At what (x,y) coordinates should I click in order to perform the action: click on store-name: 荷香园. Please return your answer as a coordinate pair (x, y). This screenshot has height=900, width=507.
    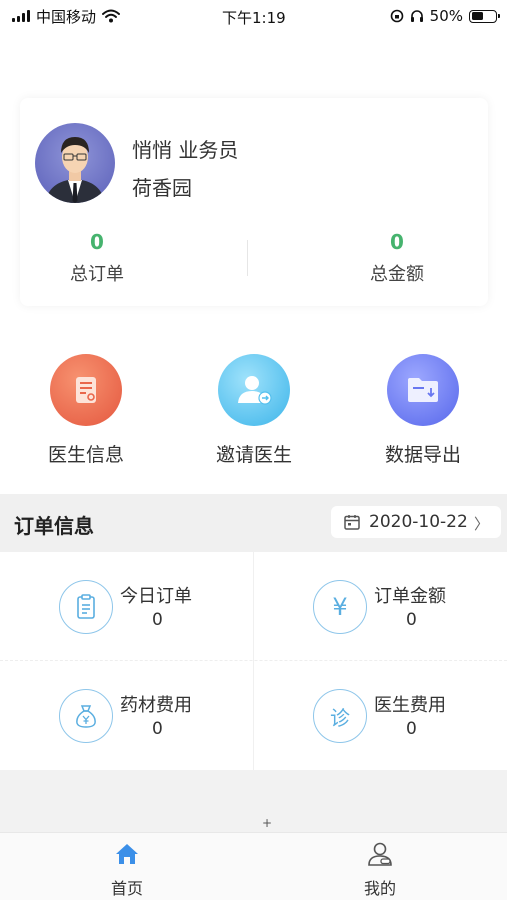
    Looking at the image, I should click on (162, 188).